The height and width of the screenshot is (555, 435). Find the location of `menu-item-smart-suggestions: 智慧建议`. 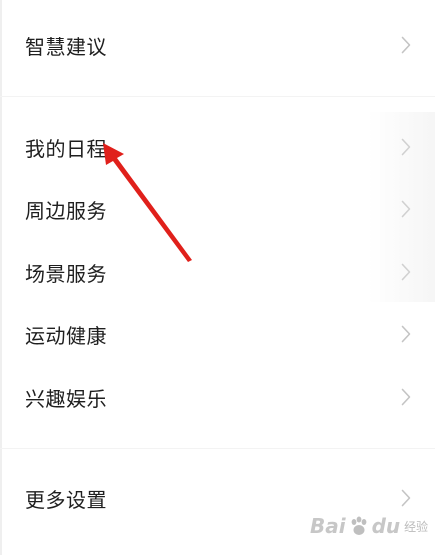

menu-item-smart-suggestions: 智慧建议 is located at coordinates (217, 45).